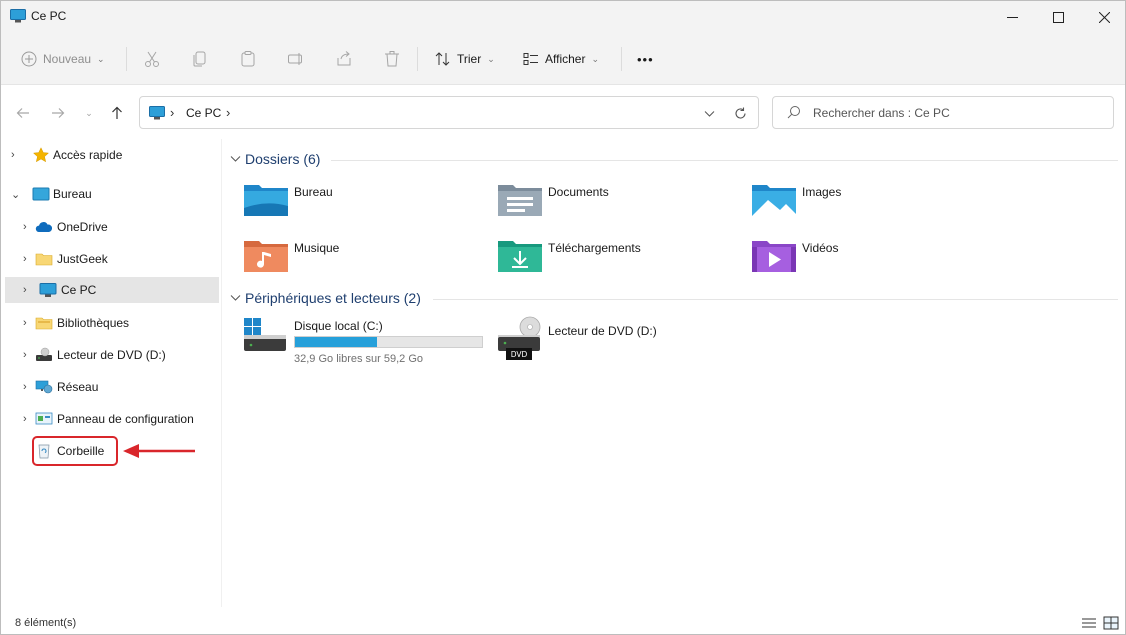  I want to click on trash-icon, so click(392, 59).